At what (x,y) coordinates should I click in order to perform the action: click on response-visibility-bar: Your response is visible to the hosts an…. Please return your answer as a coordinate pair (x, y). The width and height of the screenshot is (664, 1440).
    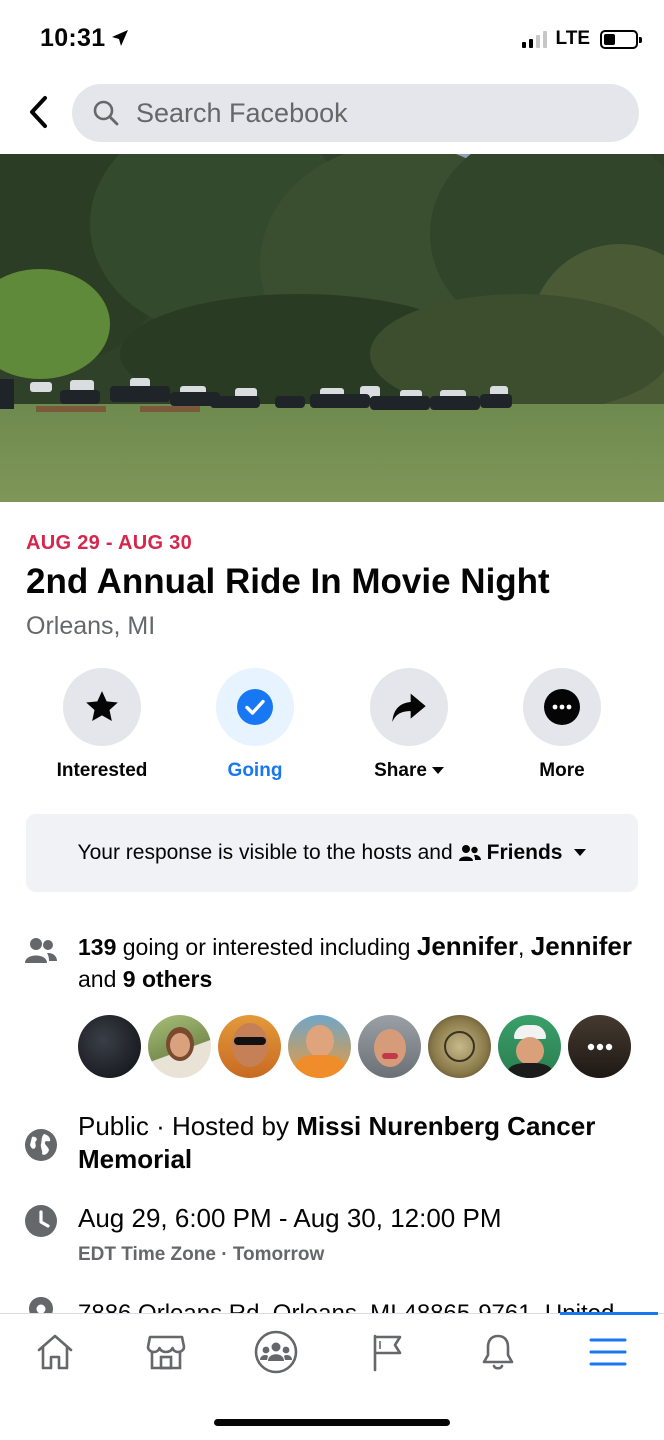
    Looking at the image, I should click on (332, 853).